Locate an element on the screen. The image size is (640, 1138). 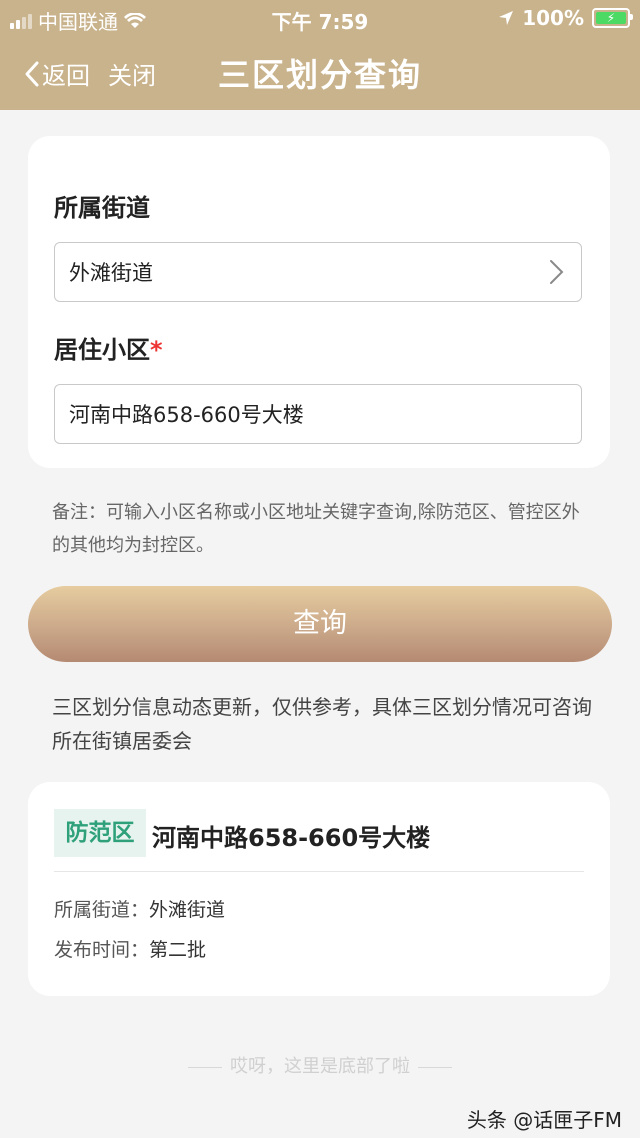
battery-charging-icon: ⚡ is located at coordinates (612, 18).